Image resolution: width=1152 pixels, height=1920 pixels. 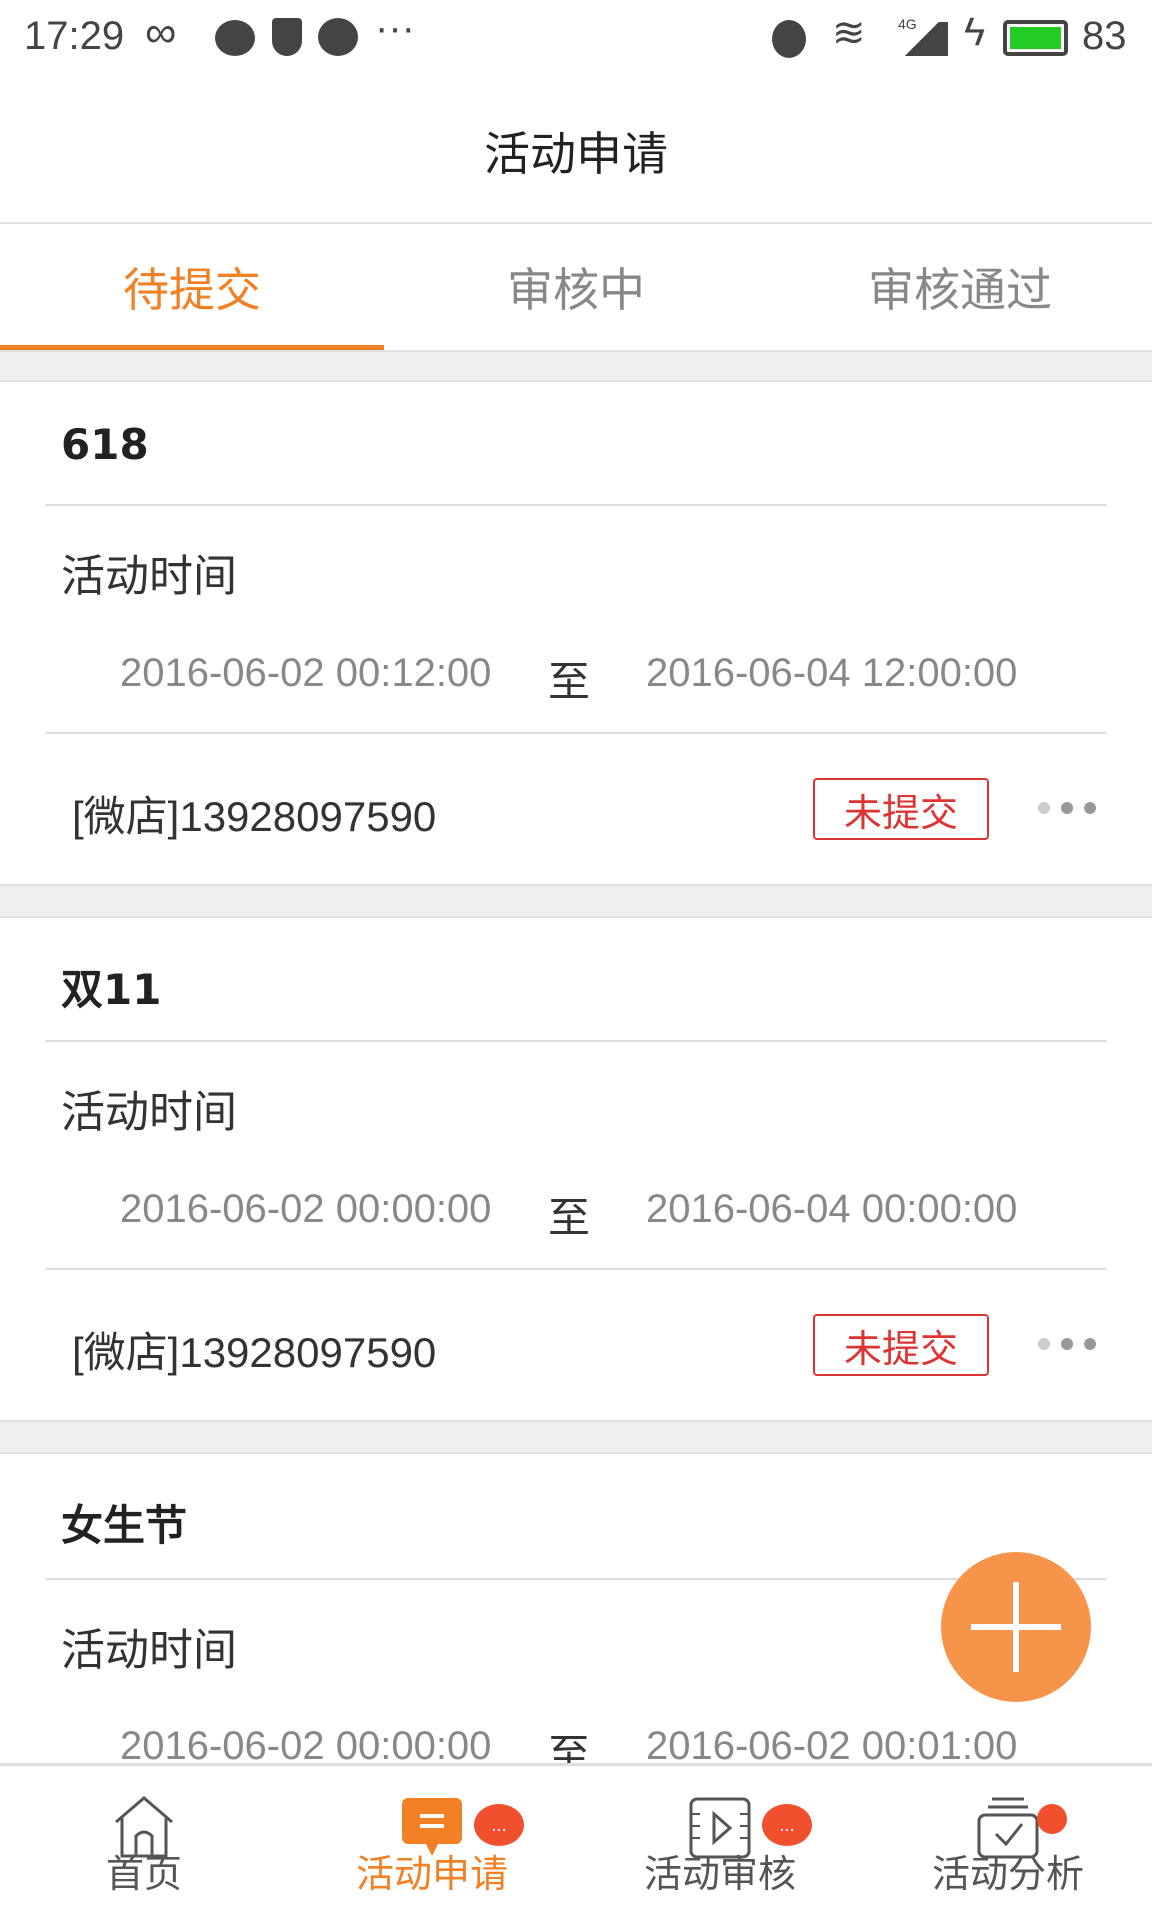 What do you see at coordinates (432, 1843) in the screenshot?
I see `nav-activity-apply: ... 活动申请` at bounding box center [432, 1843].